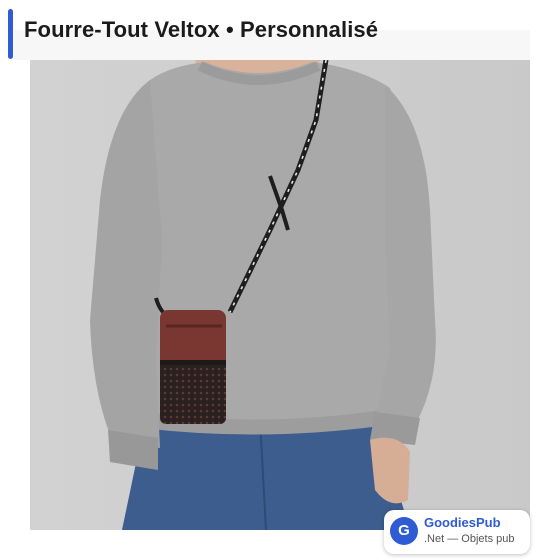  Describe the element at coordinates (193, 339) in the screenshot. I see `bag-body` at that location.